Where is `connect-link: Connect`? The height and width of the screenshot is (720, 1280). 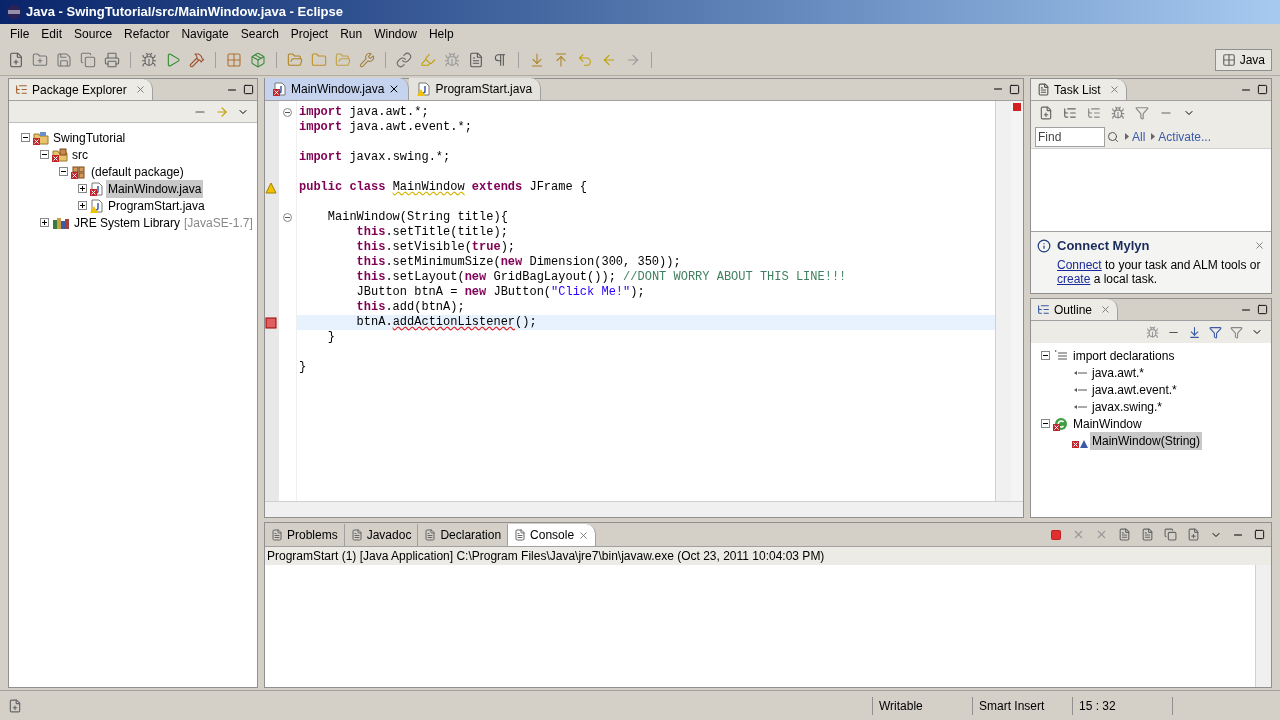
connect-link: Connect is located at coordinates (1079, 264).